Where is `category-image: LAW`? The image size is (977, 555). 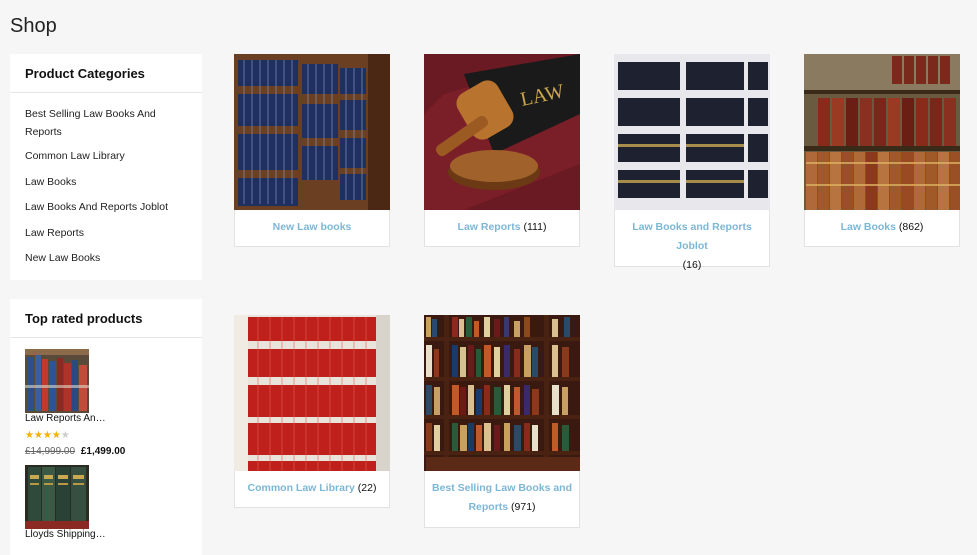 category-image: LAW is located at coordinates (502, 132).